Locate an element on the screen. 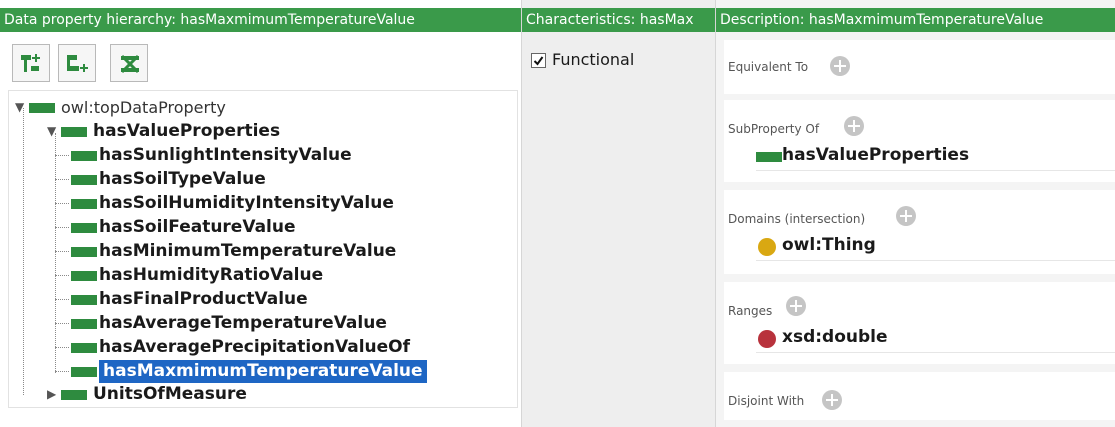 The image size is (1115, 427). domains-section: Domains (intersection) owl:Thing is located at coordinates (919, 232).